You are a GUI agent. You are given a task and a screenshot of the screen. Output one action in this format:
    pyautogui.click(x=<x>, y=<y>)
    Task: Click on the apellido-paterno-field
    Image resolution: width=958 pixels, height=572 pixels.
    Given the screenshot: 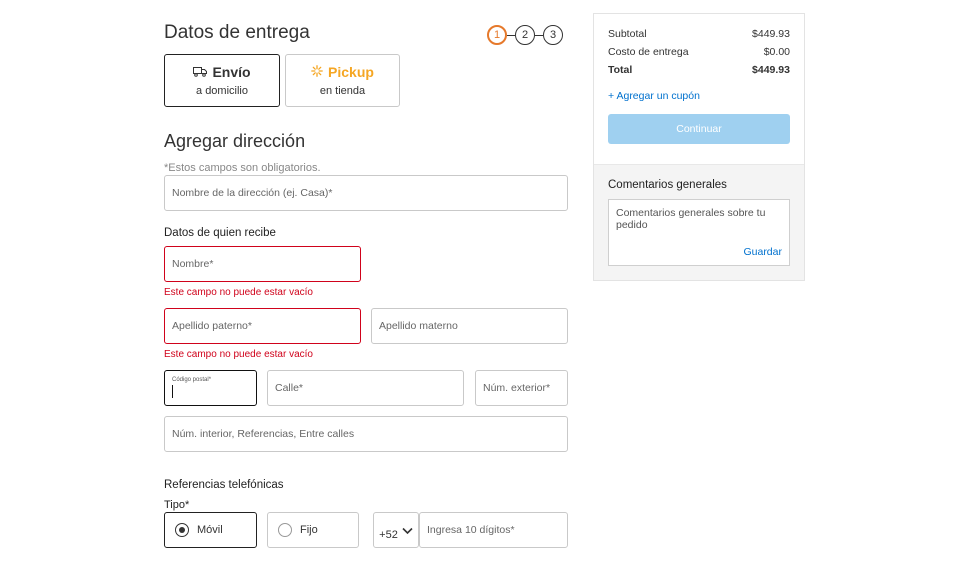 What is the action you would take?
    pyautogui.click(x=262, y=326)
    